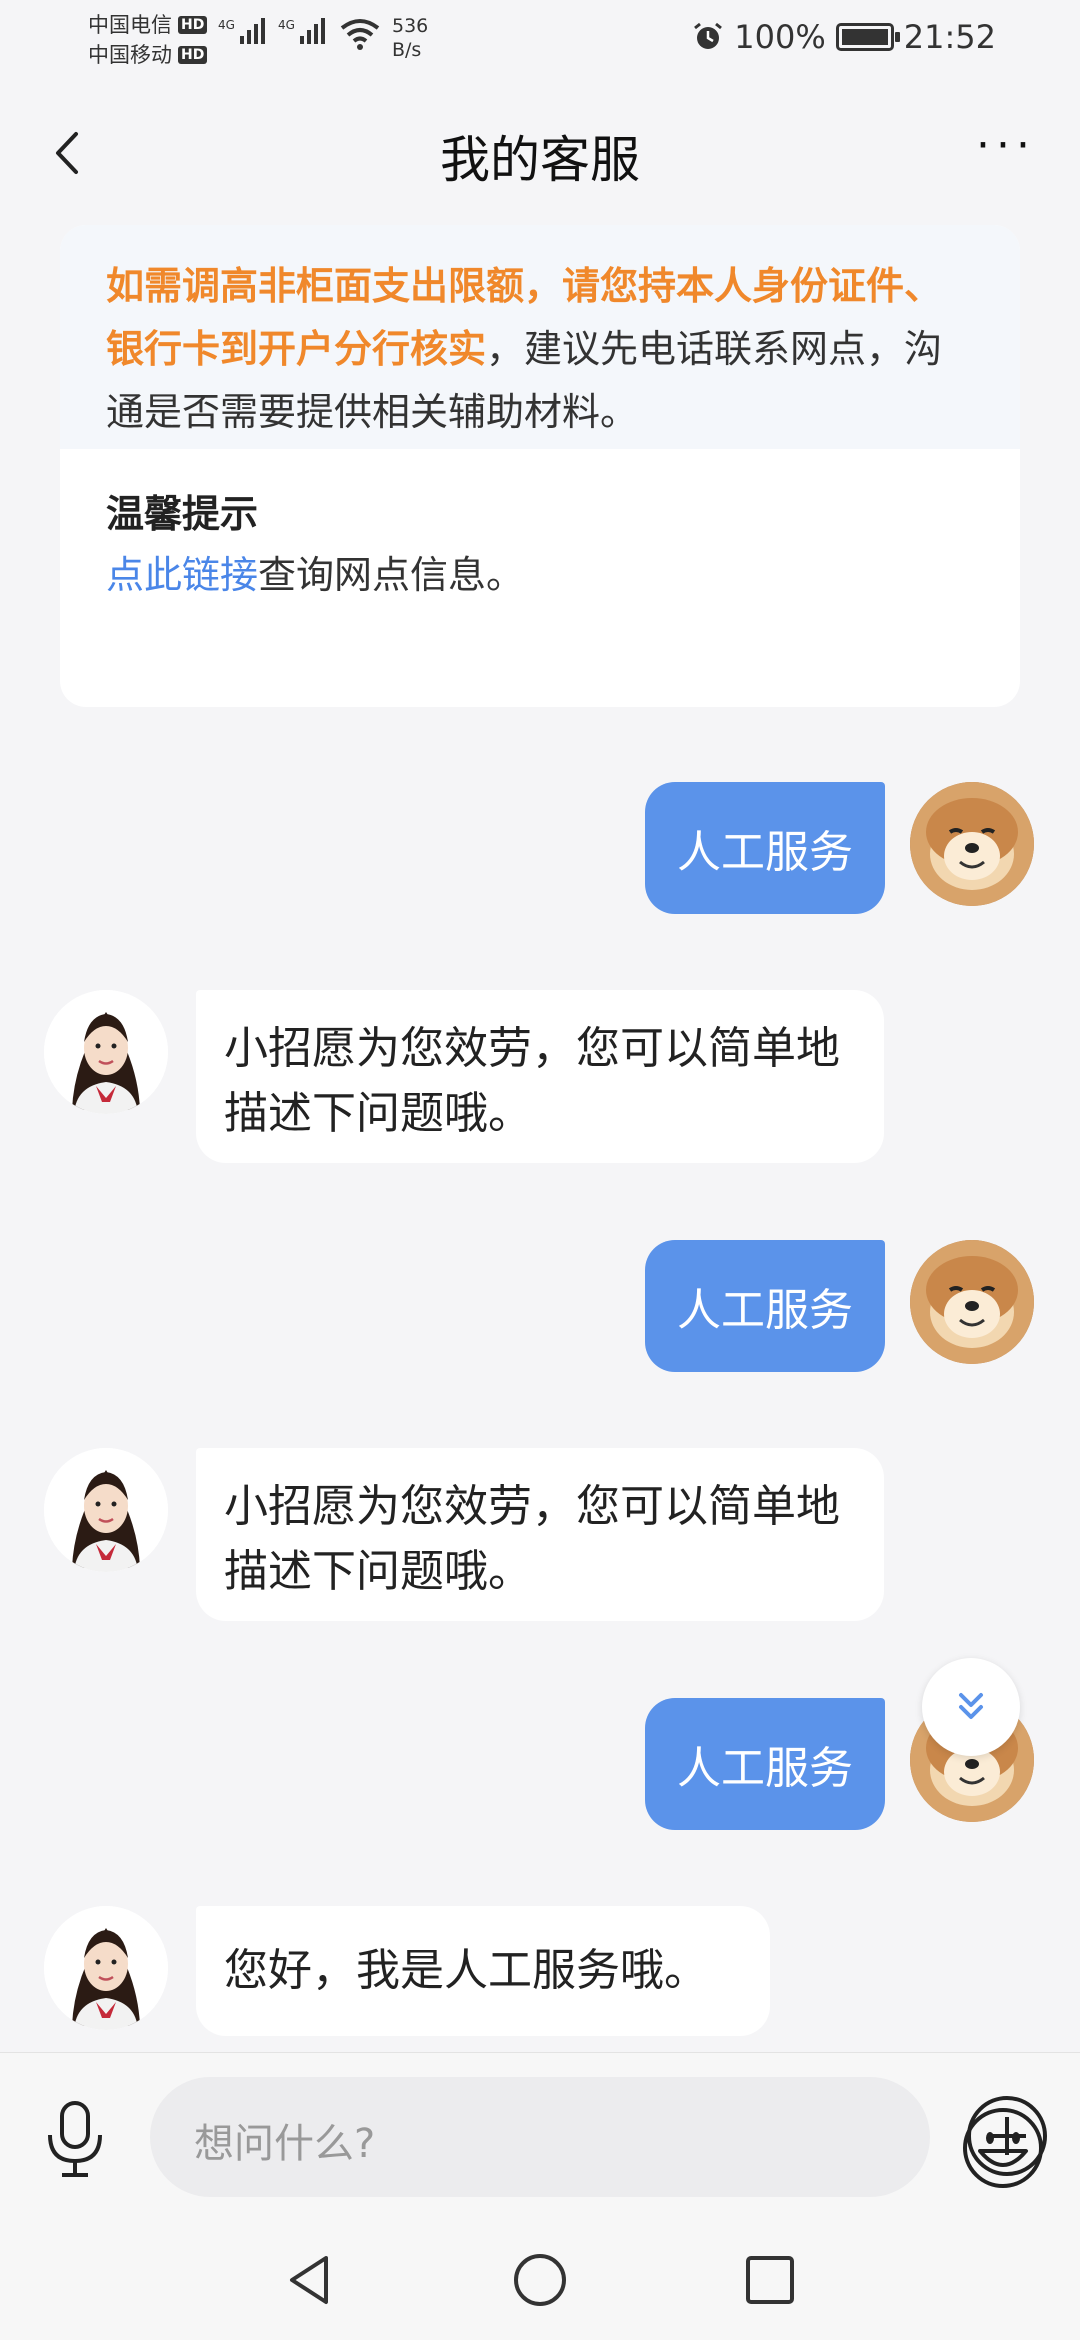  What do you see at coordinates (410, 38) in the screenshot?
I see `network-speed: 536 B/s` at bounding box center [410, 38].